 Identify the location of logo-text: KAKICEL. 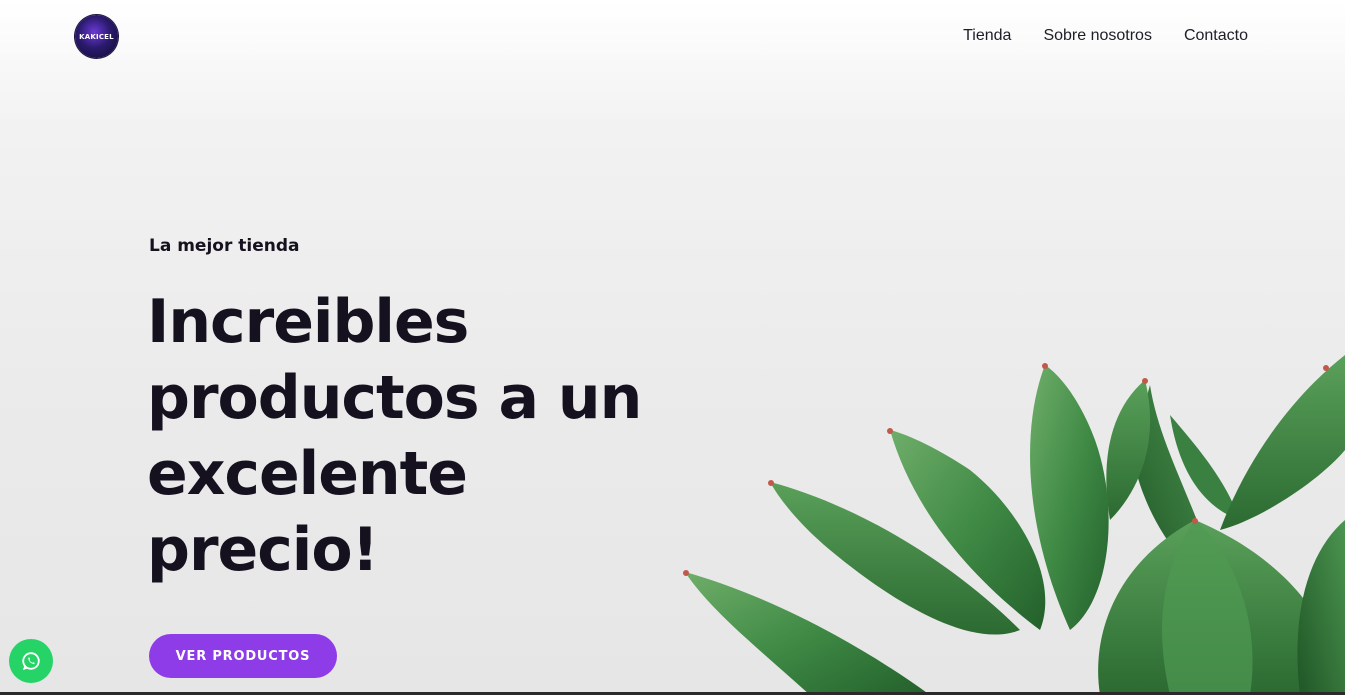
(96, 36).